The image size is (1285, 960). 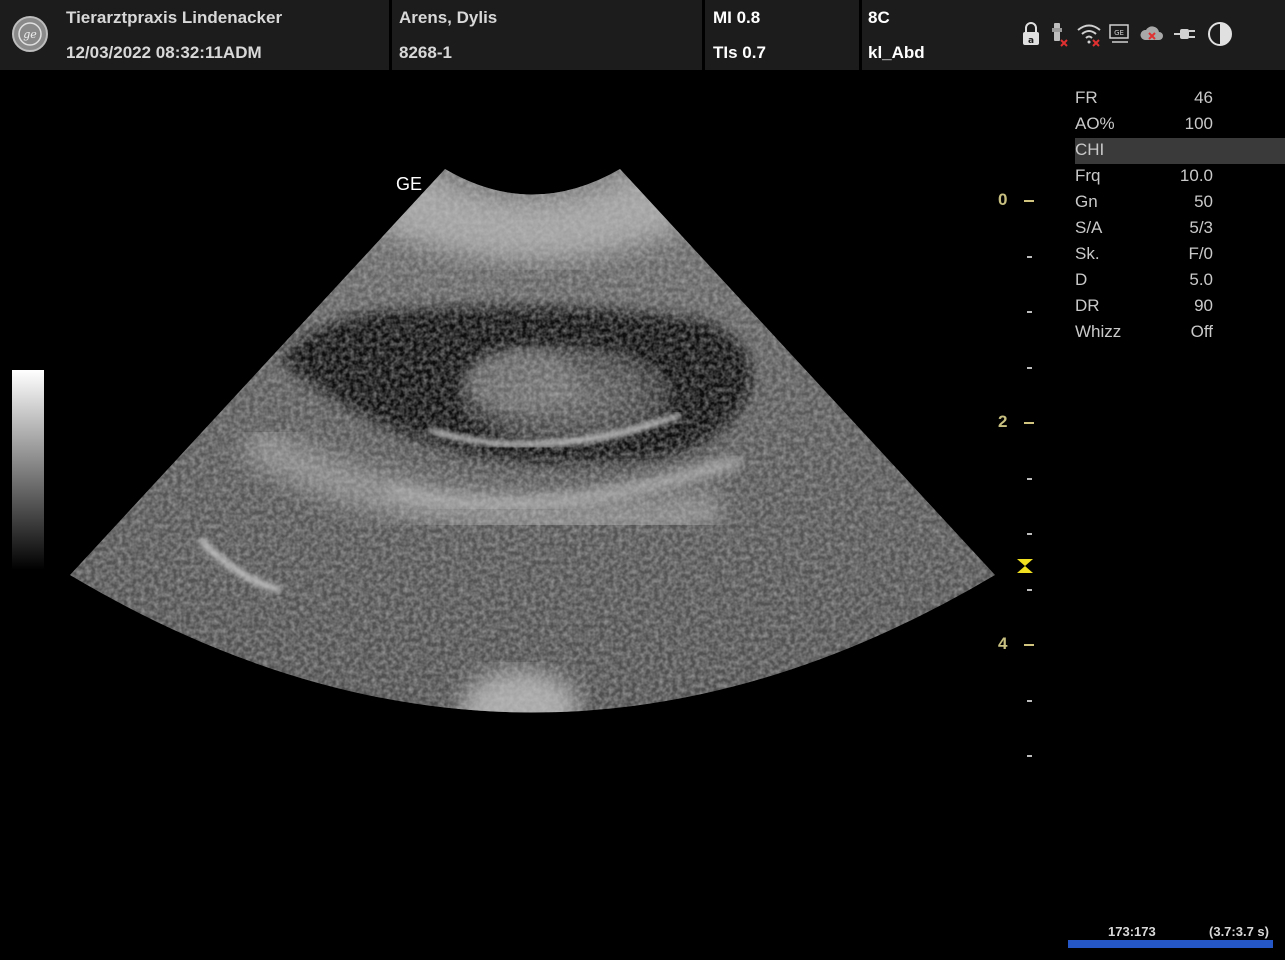 What do you see at coordinates (1239, 931) in the screenshot?
I see `cine-duration: (3.7:3.7 s)` at bounding box center [1239, 931].